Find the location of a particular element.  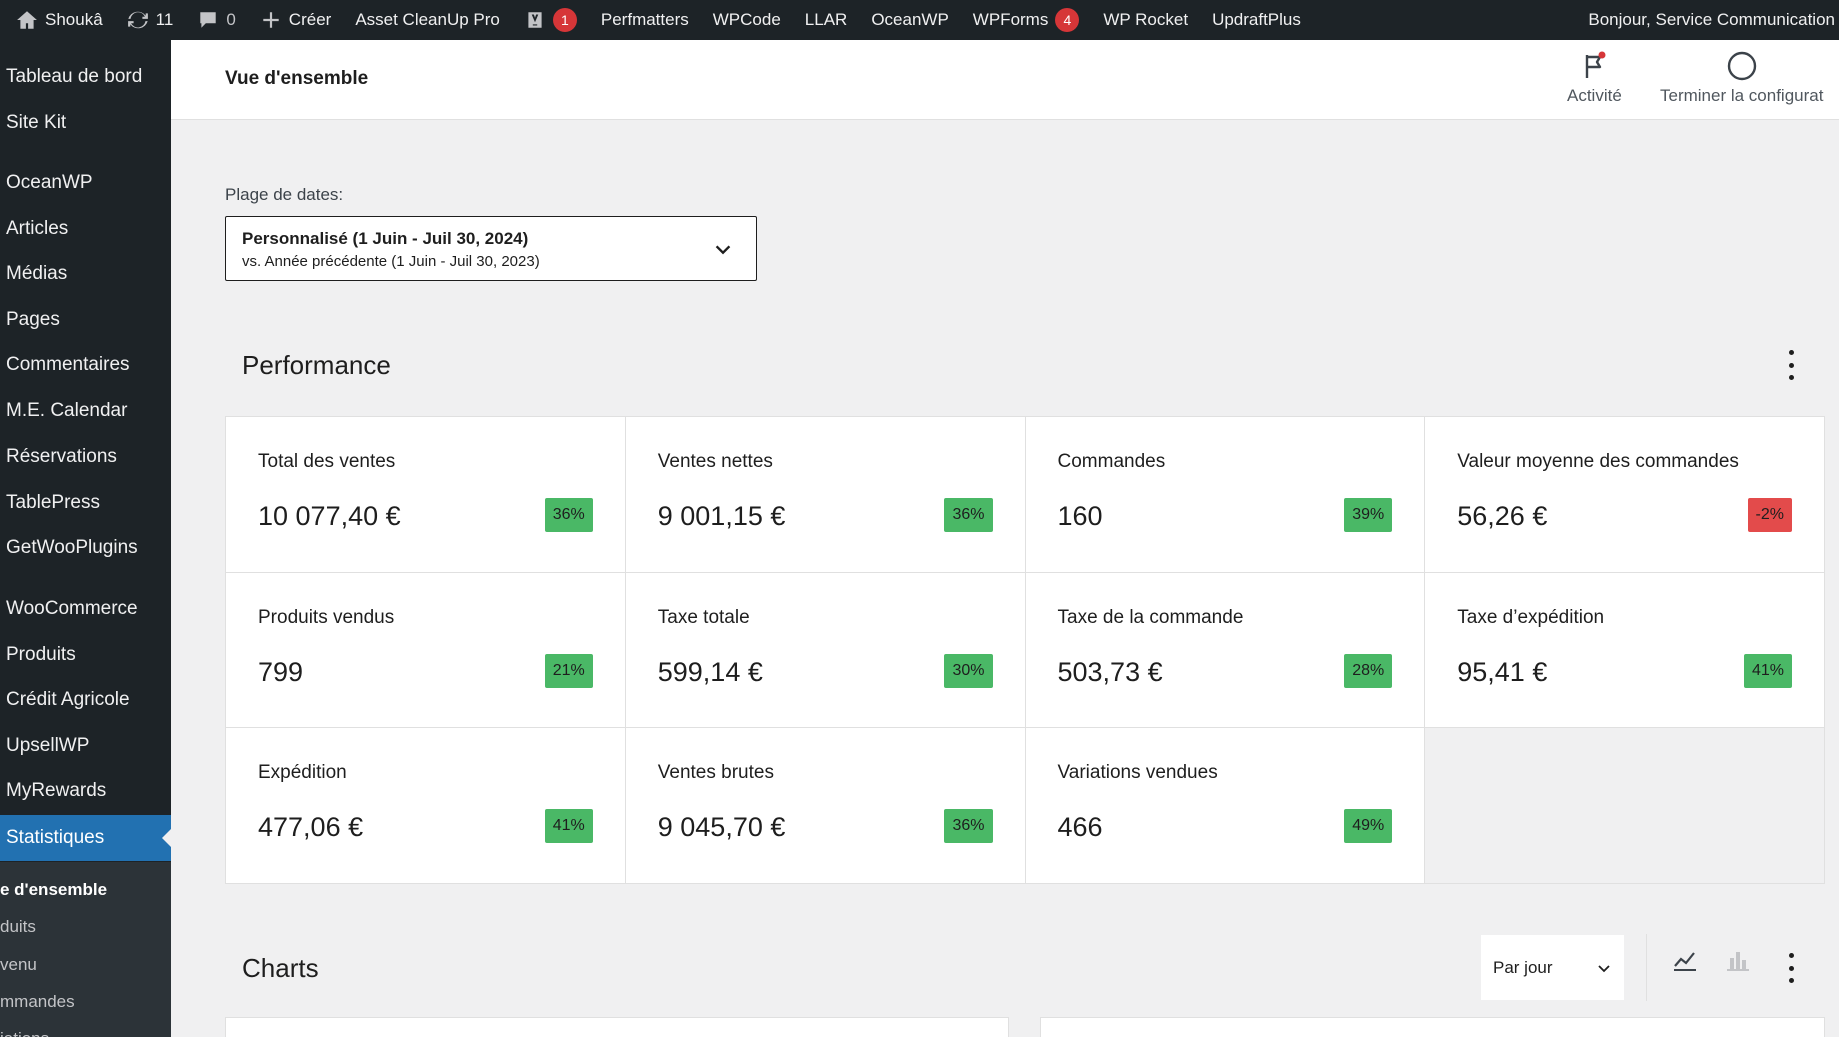

sidebar-item-getwooplugins: GetWooPlugins is located at coordinates (85, 548).